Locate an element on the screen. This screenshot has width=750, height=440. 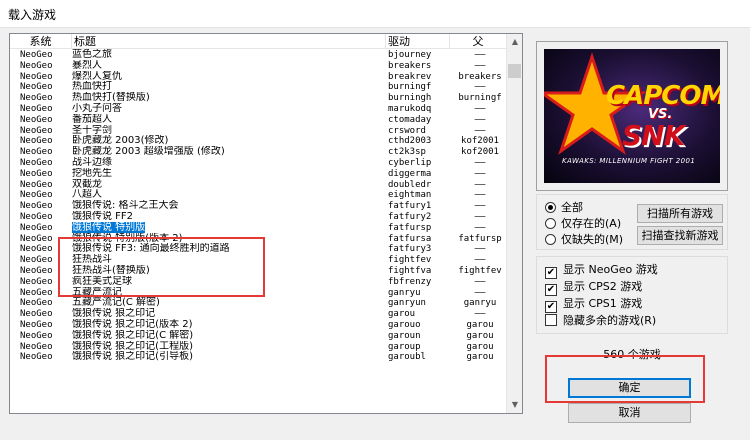
checkbox-hide-redundant-icon is located at coordinates (551, 320).